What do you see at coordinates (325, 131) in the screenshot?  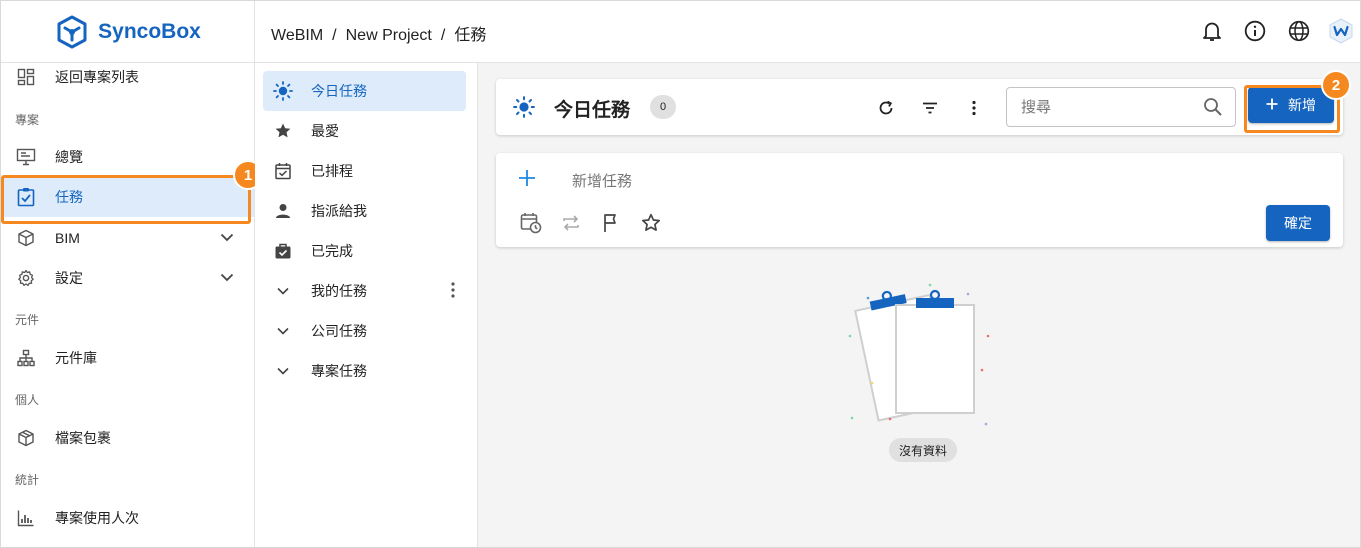 I see `task-list-label: 最愛` at bounding box center [325, 131].